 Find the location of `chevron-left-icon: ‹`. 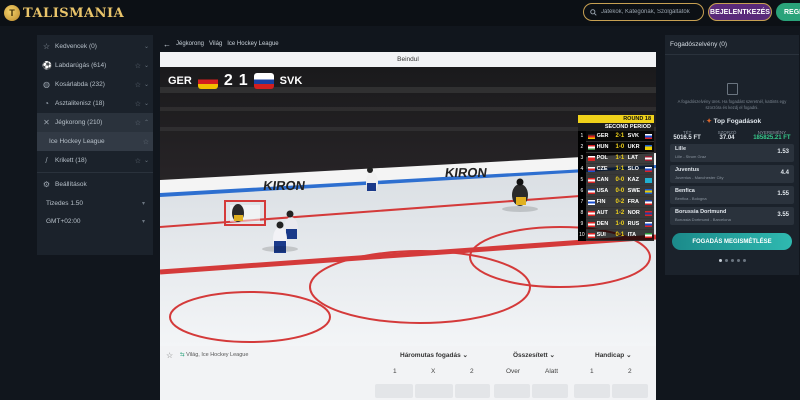

chevron-left-icon: ‹ is located at coordinates (704, 122).